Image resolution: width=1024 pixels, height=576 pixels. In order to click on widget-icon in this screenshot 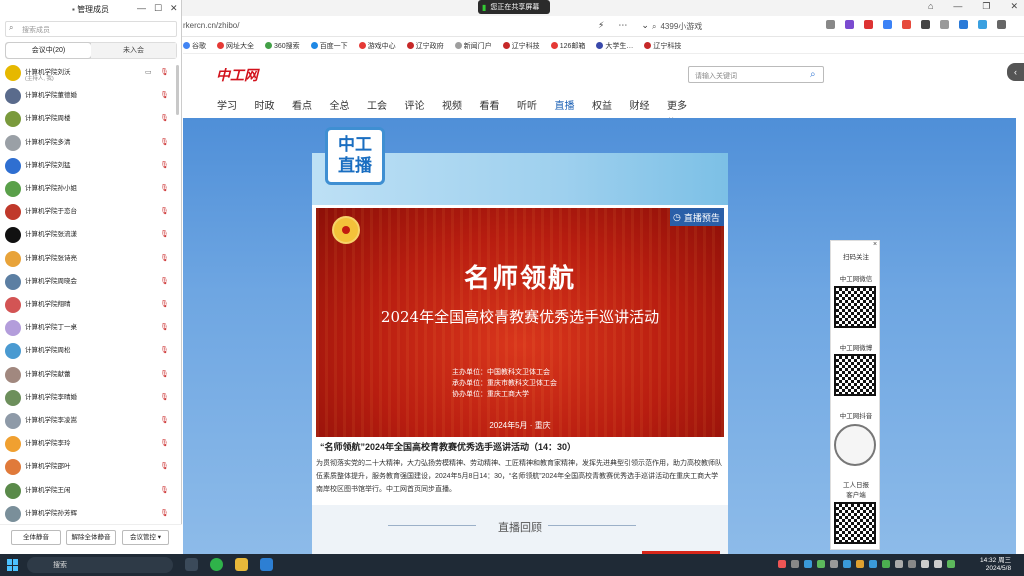, I will do `click(191, 564)`.